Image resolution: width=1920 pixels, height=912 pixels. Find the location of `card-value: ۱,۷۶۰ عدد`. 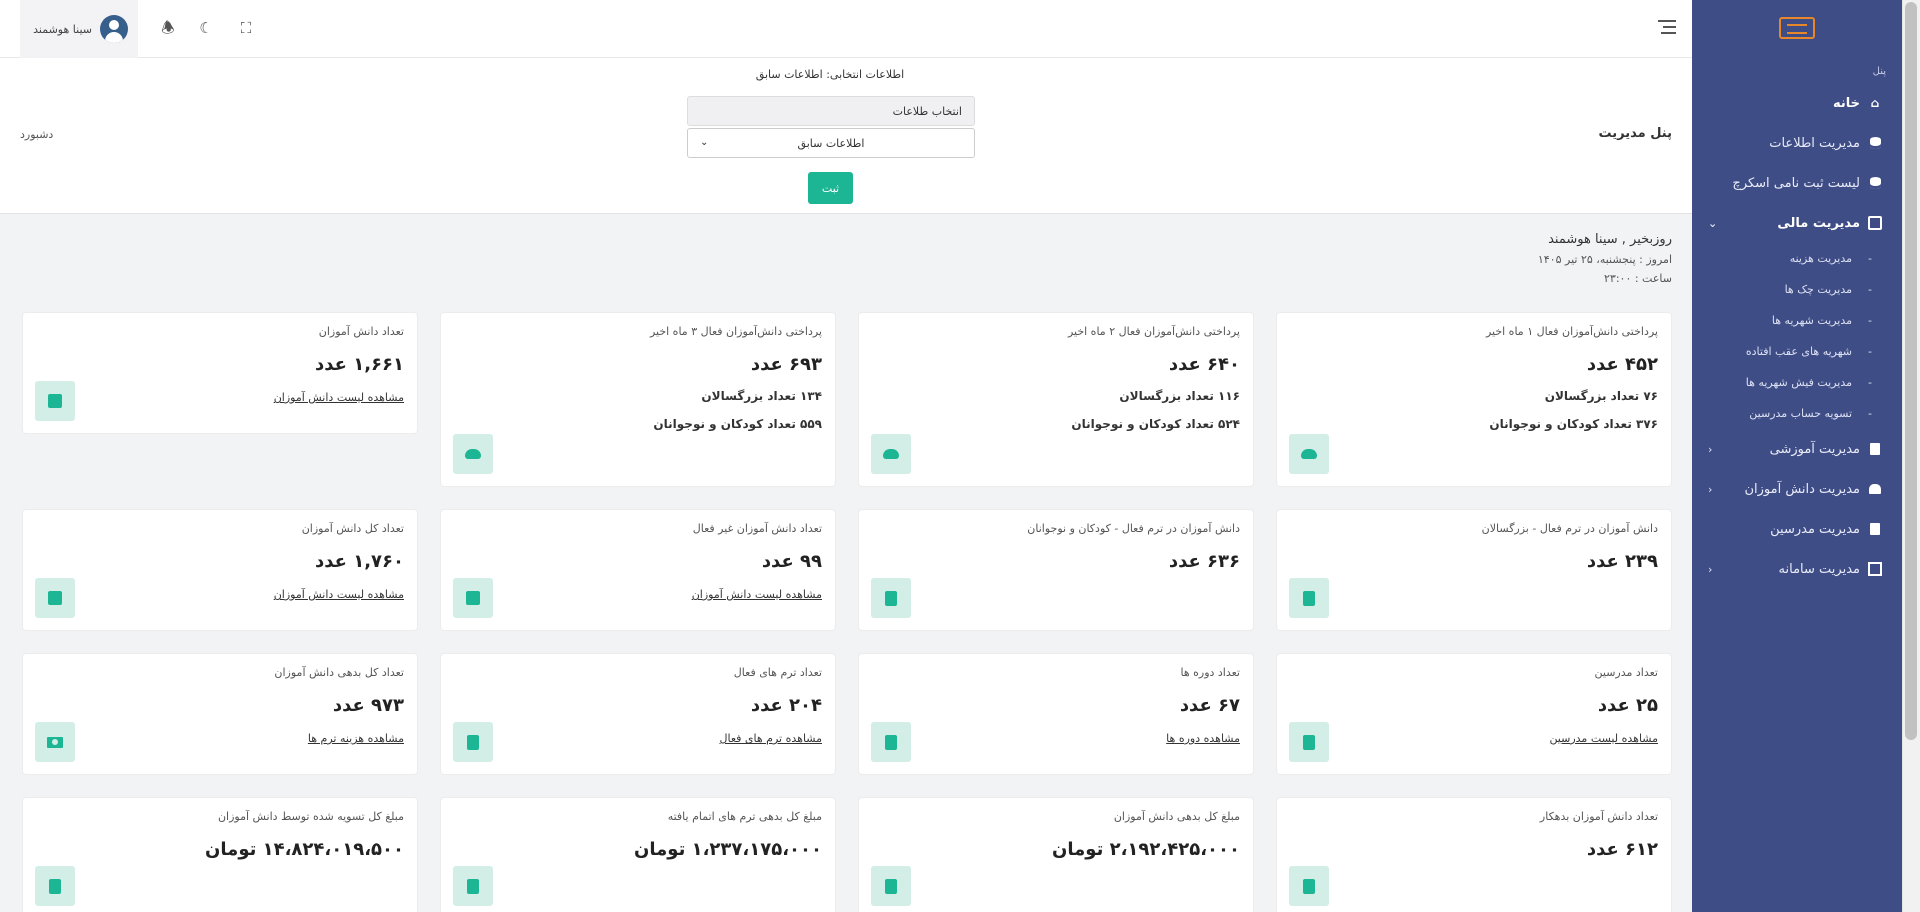

card-value: ۱,۷۶۰ عدد is located at coordinates (359, 561).